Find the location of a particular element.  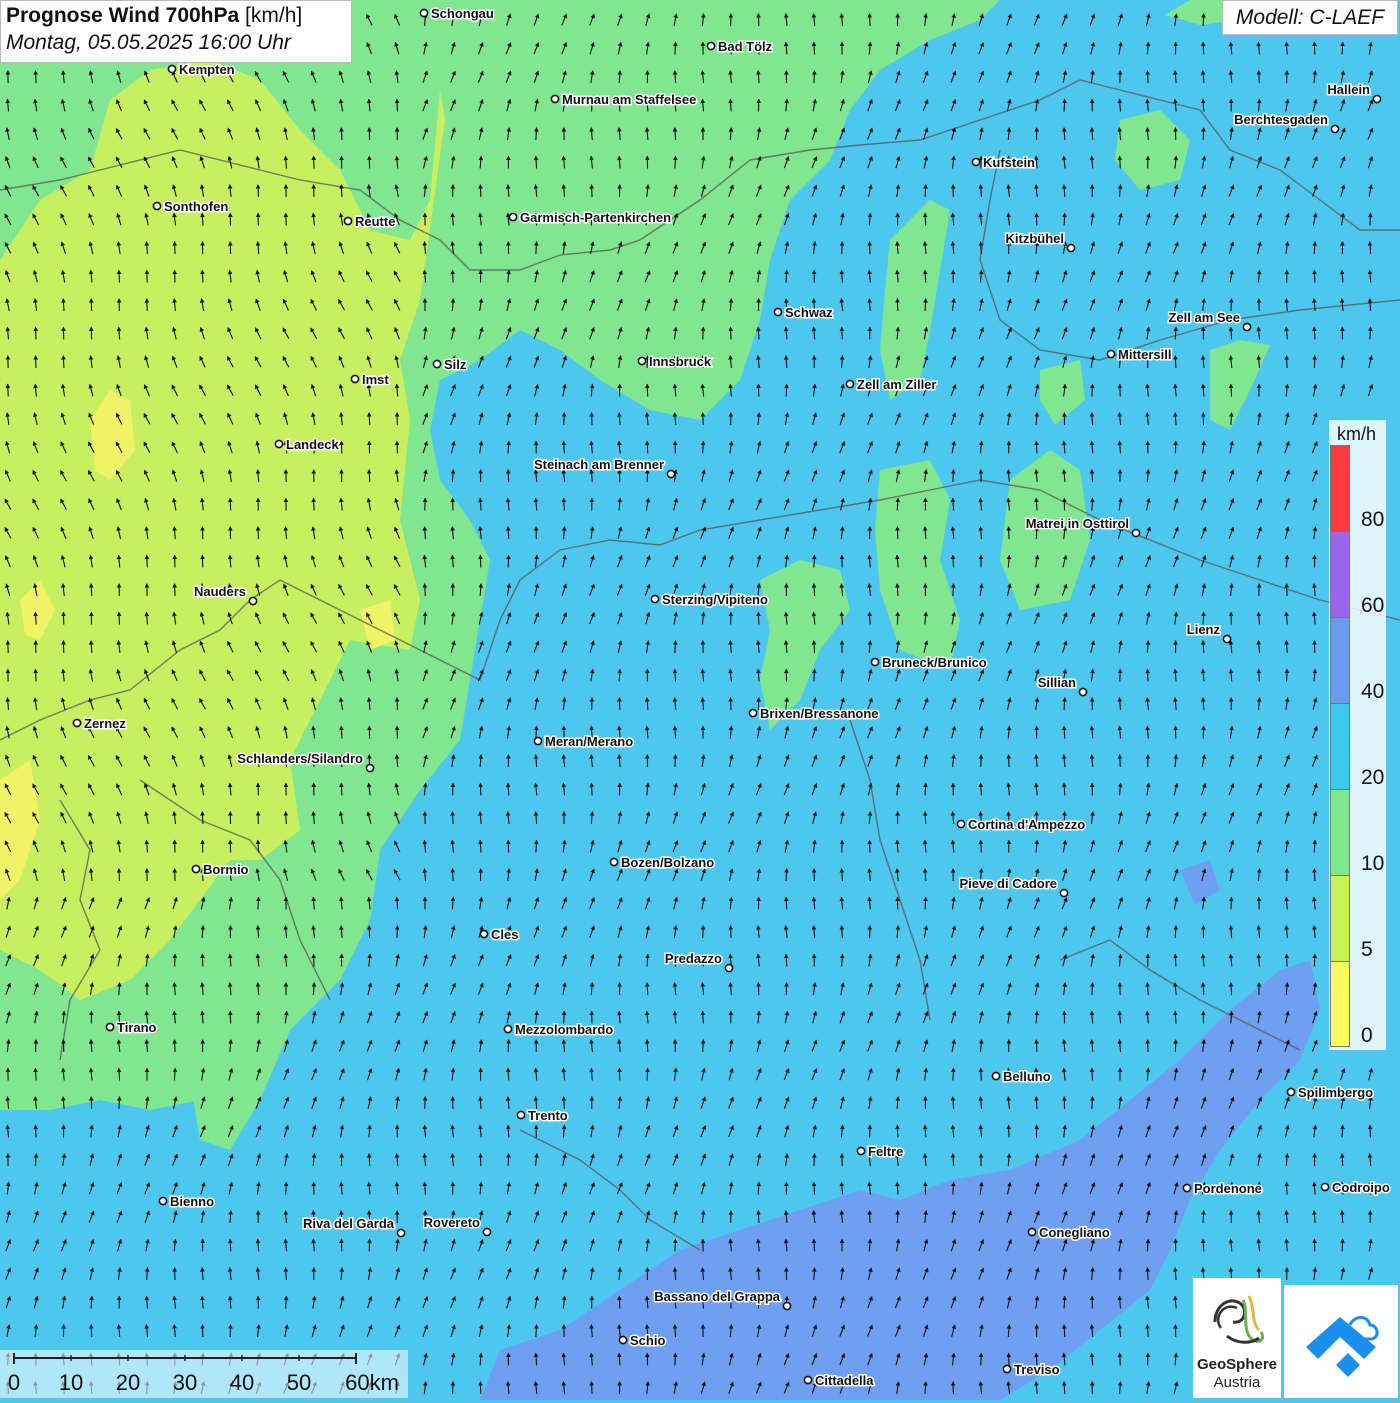

city-label: Silz is located at coordinates (455, 364).